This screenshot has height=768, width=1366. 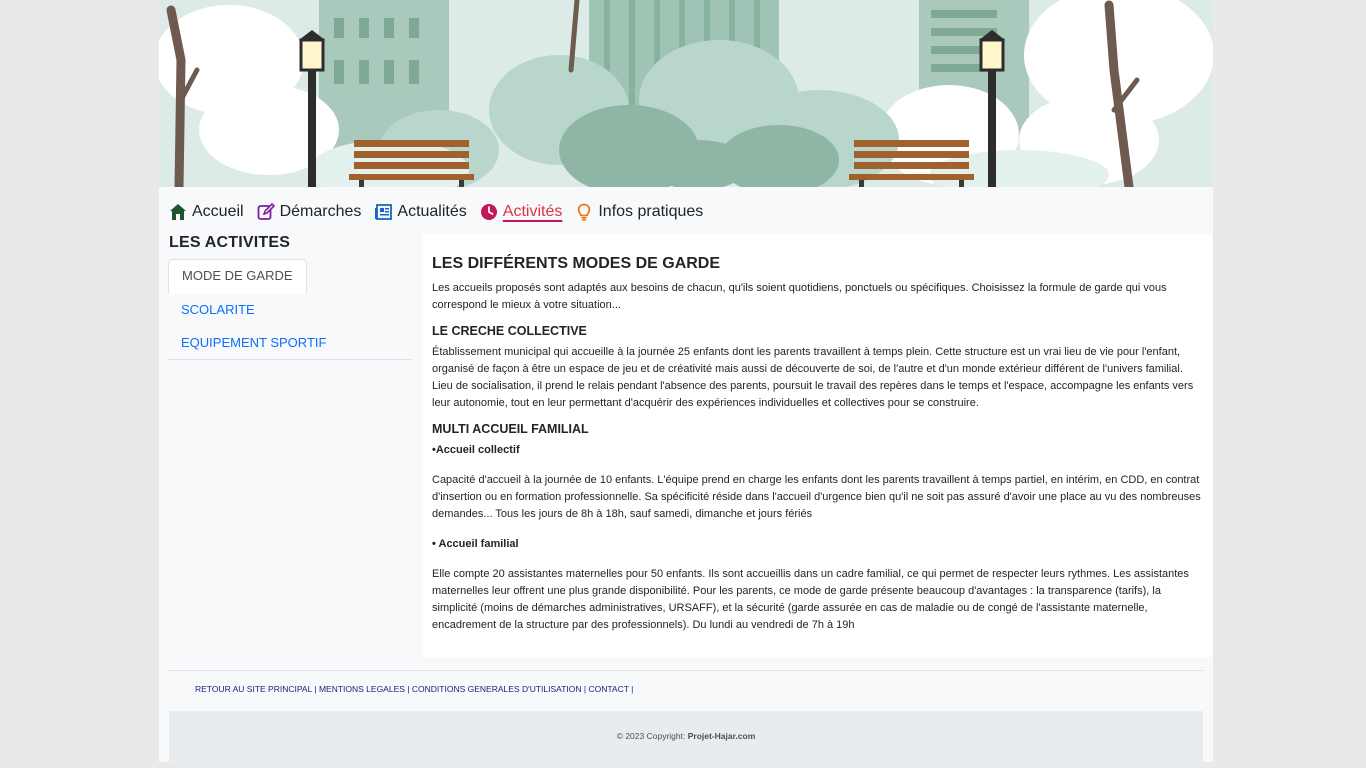 What do you see at coordinates (489, 212) in the screenshot?
I see `clock-icon` at bounding box center [489, 212].